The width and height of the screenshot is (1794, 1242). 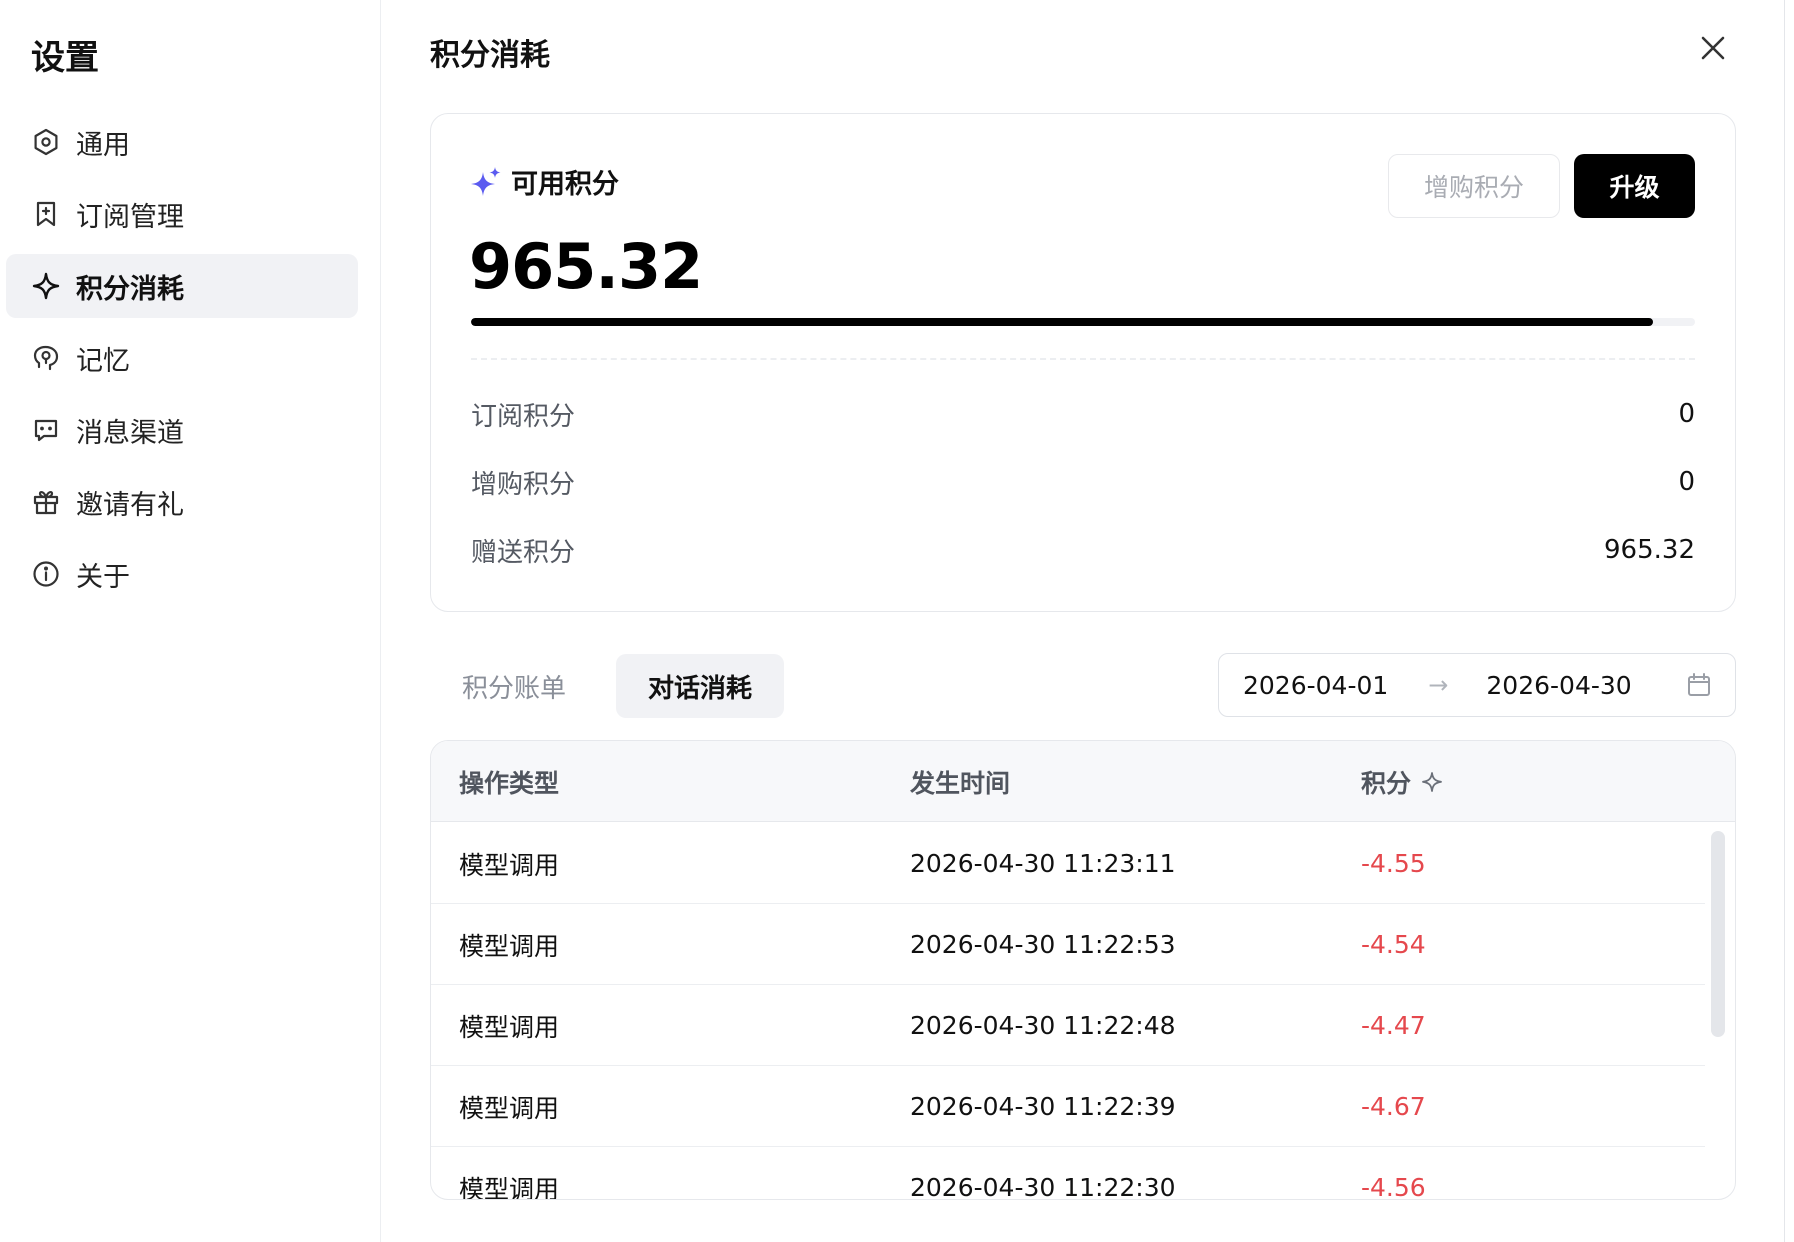 I want to click on sidebar-item-subscription: 订阅管理, so click(x=182, y=214).